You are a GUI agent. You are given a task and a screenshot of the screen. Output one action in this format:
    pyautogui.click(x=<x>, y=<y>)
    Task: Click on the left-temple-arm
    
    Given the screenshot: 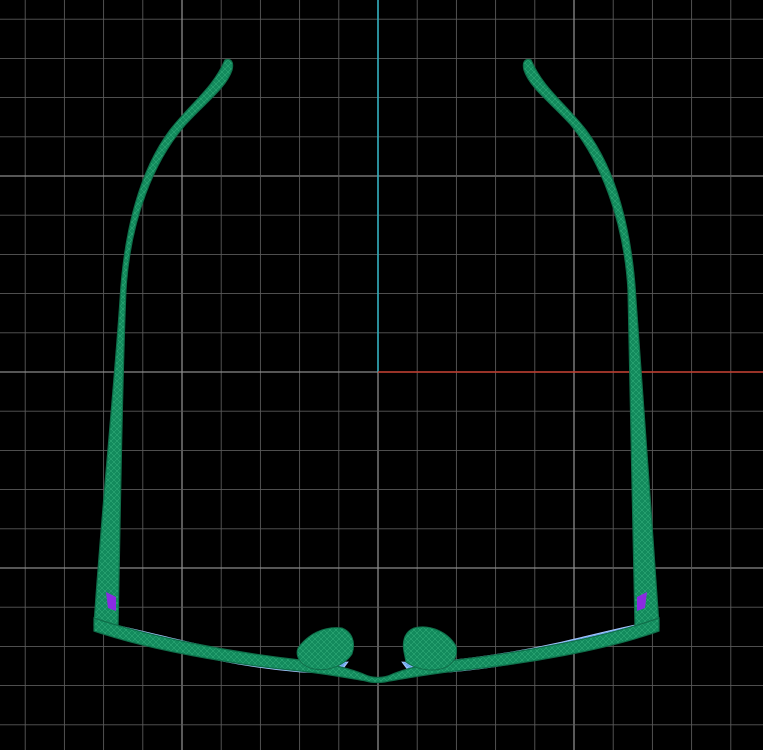 What is the action you would take?
    pyautogui.click(x=163, y=343)
    